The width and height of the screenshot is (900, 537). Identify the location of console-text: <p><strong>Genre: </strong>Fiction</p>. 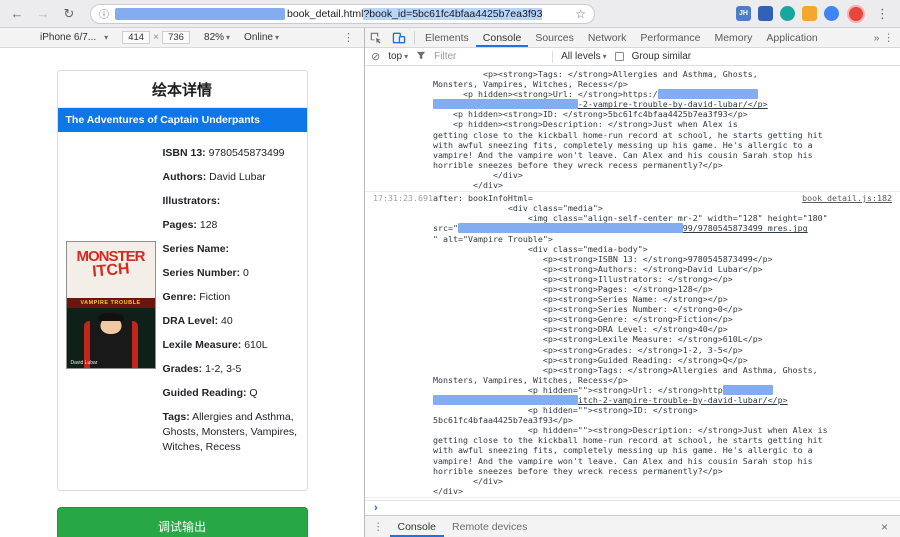
(583, 319).